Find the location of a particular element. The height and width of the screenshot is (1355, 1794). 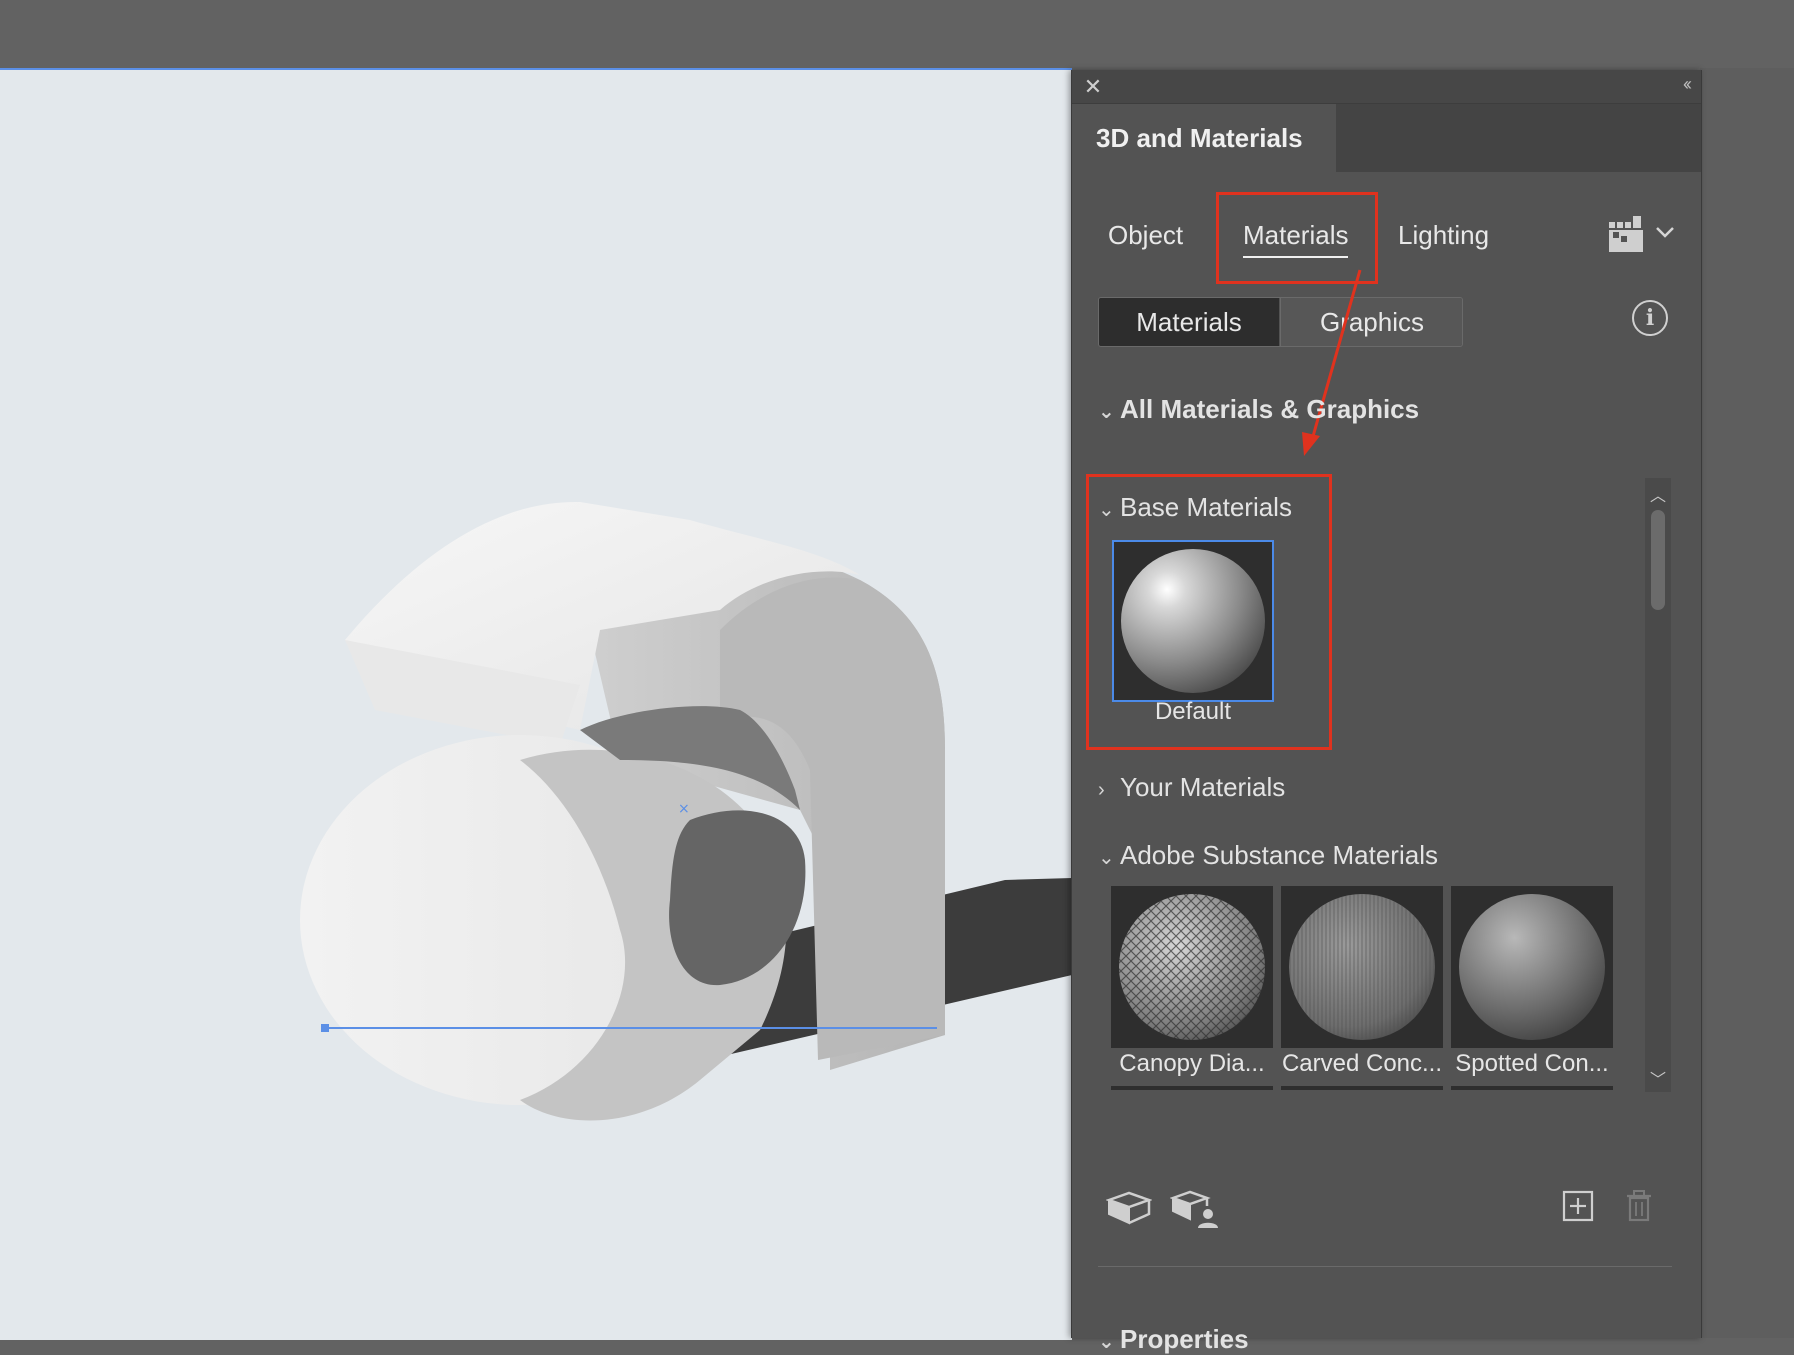

chevron-right-icon: › is located at coordinates (1101, 790).